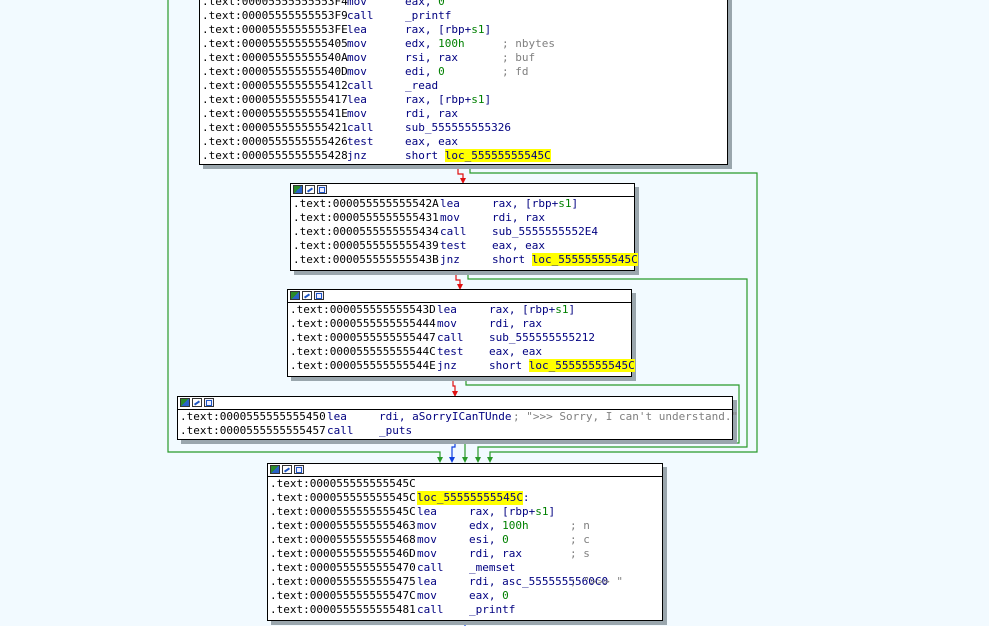 This screenshot has width=989, height=626. I want to click on asm-address: .text:0000555555555405, so click(275, 43).